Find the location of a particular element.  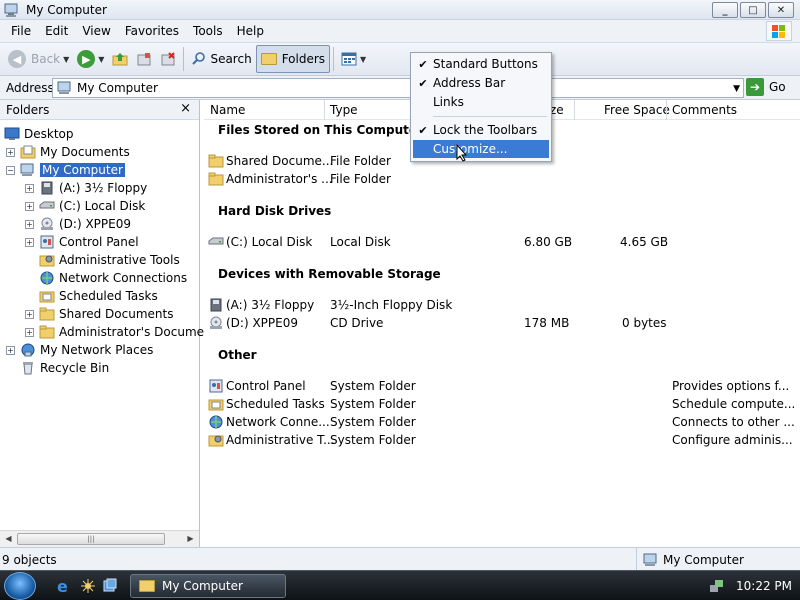

administrative-tools-icon is located at coordinates (47, 260).